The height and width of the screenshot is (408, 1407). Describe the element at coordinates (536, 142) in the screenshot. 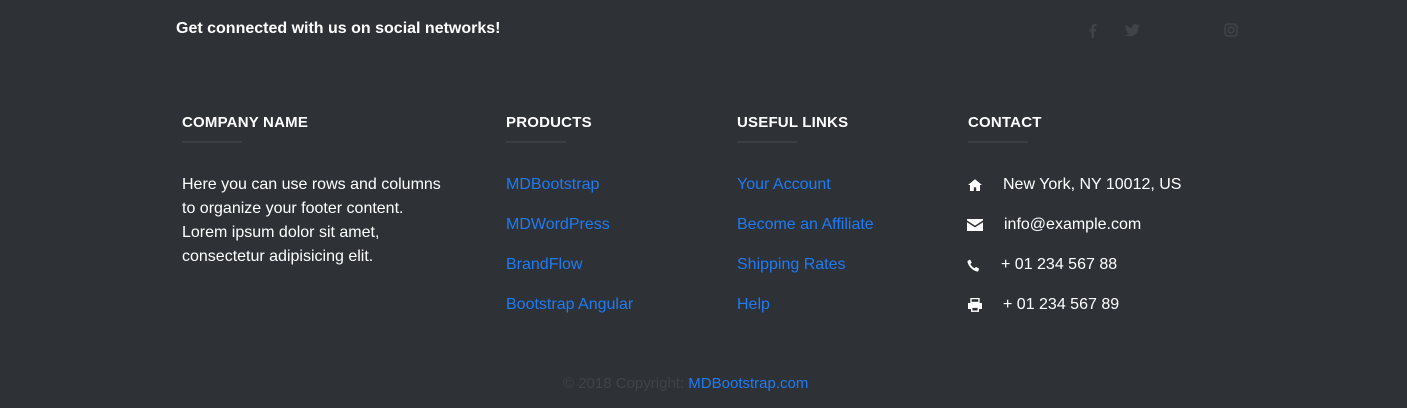

I see `products-divider` at that location.